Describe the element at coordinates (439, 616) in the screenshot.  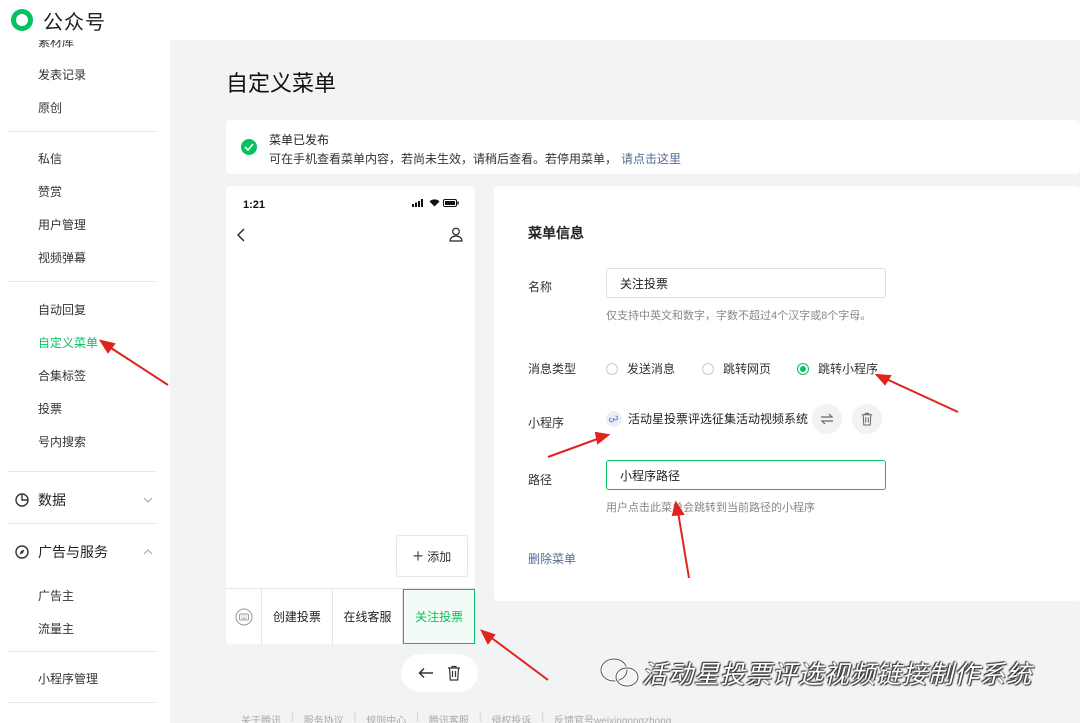
I see `menu-item-follow-vote: 关注投票` at that location.